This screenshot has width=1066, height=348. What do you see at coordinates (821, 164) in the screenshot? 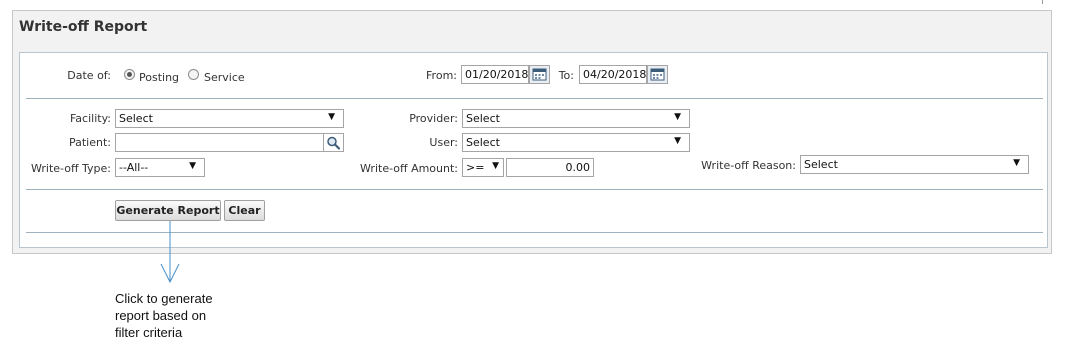
I see `writeoff-reason-value: Select` at bounding box center [821, 164].